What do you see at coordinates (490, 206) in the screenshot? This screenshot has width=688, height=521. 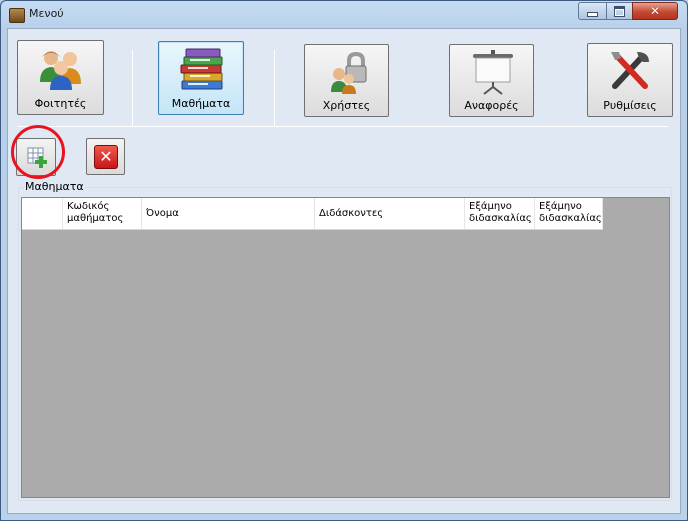 I see `column-header-semester-1-line1: Εξάμηνο` at bounding box center [490, 206].